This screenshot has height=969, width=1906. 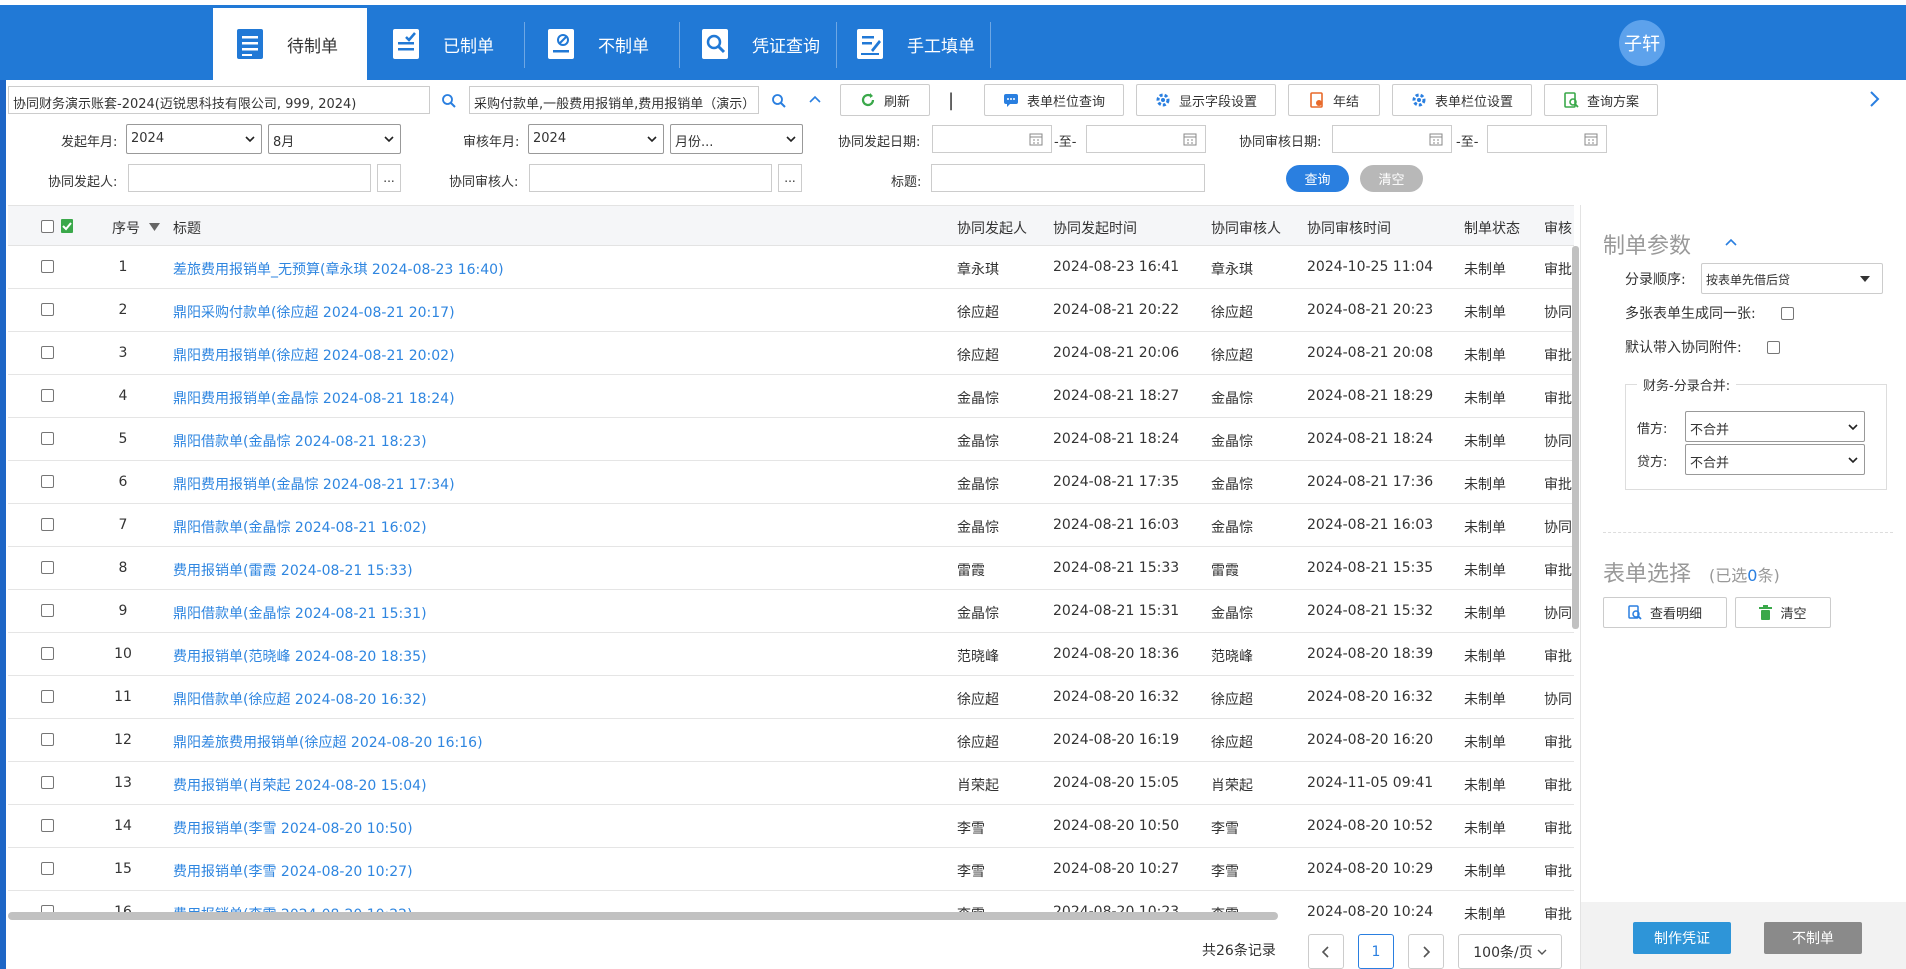 What do you see at coordinates (1787, 313) in the screenshot?
I see `multi-form-checkbox` at bounding box center [1787, 313].